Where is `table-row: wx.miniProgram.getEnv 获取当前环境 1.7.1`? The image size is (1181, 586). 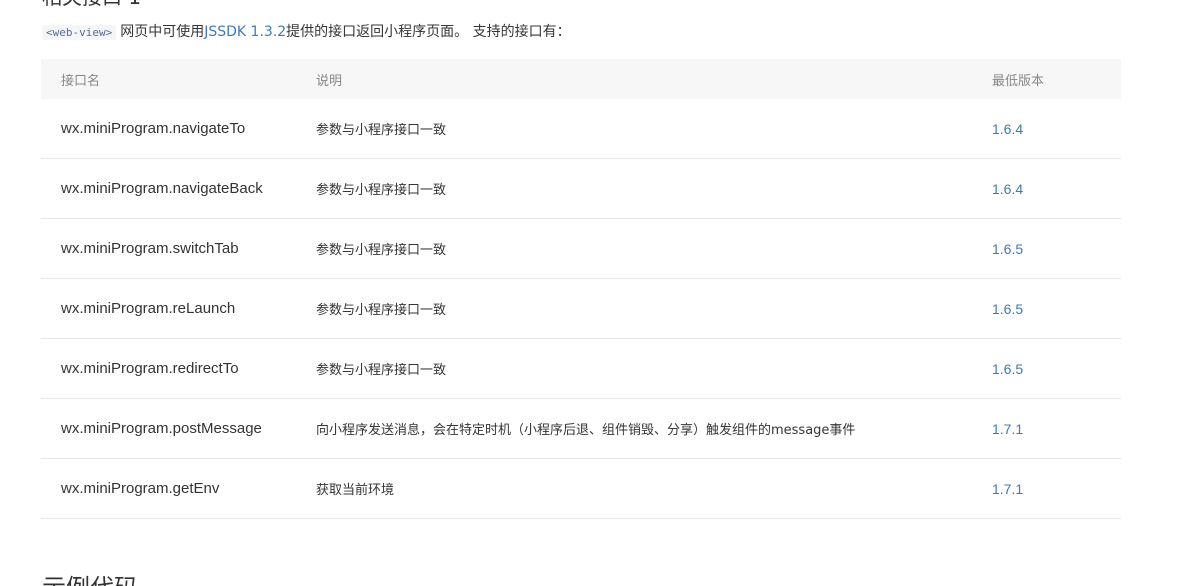
table-row: wx.miniProgram.getEnv 获取当前环境 1.7.1 is located at coordinates (581, 488).